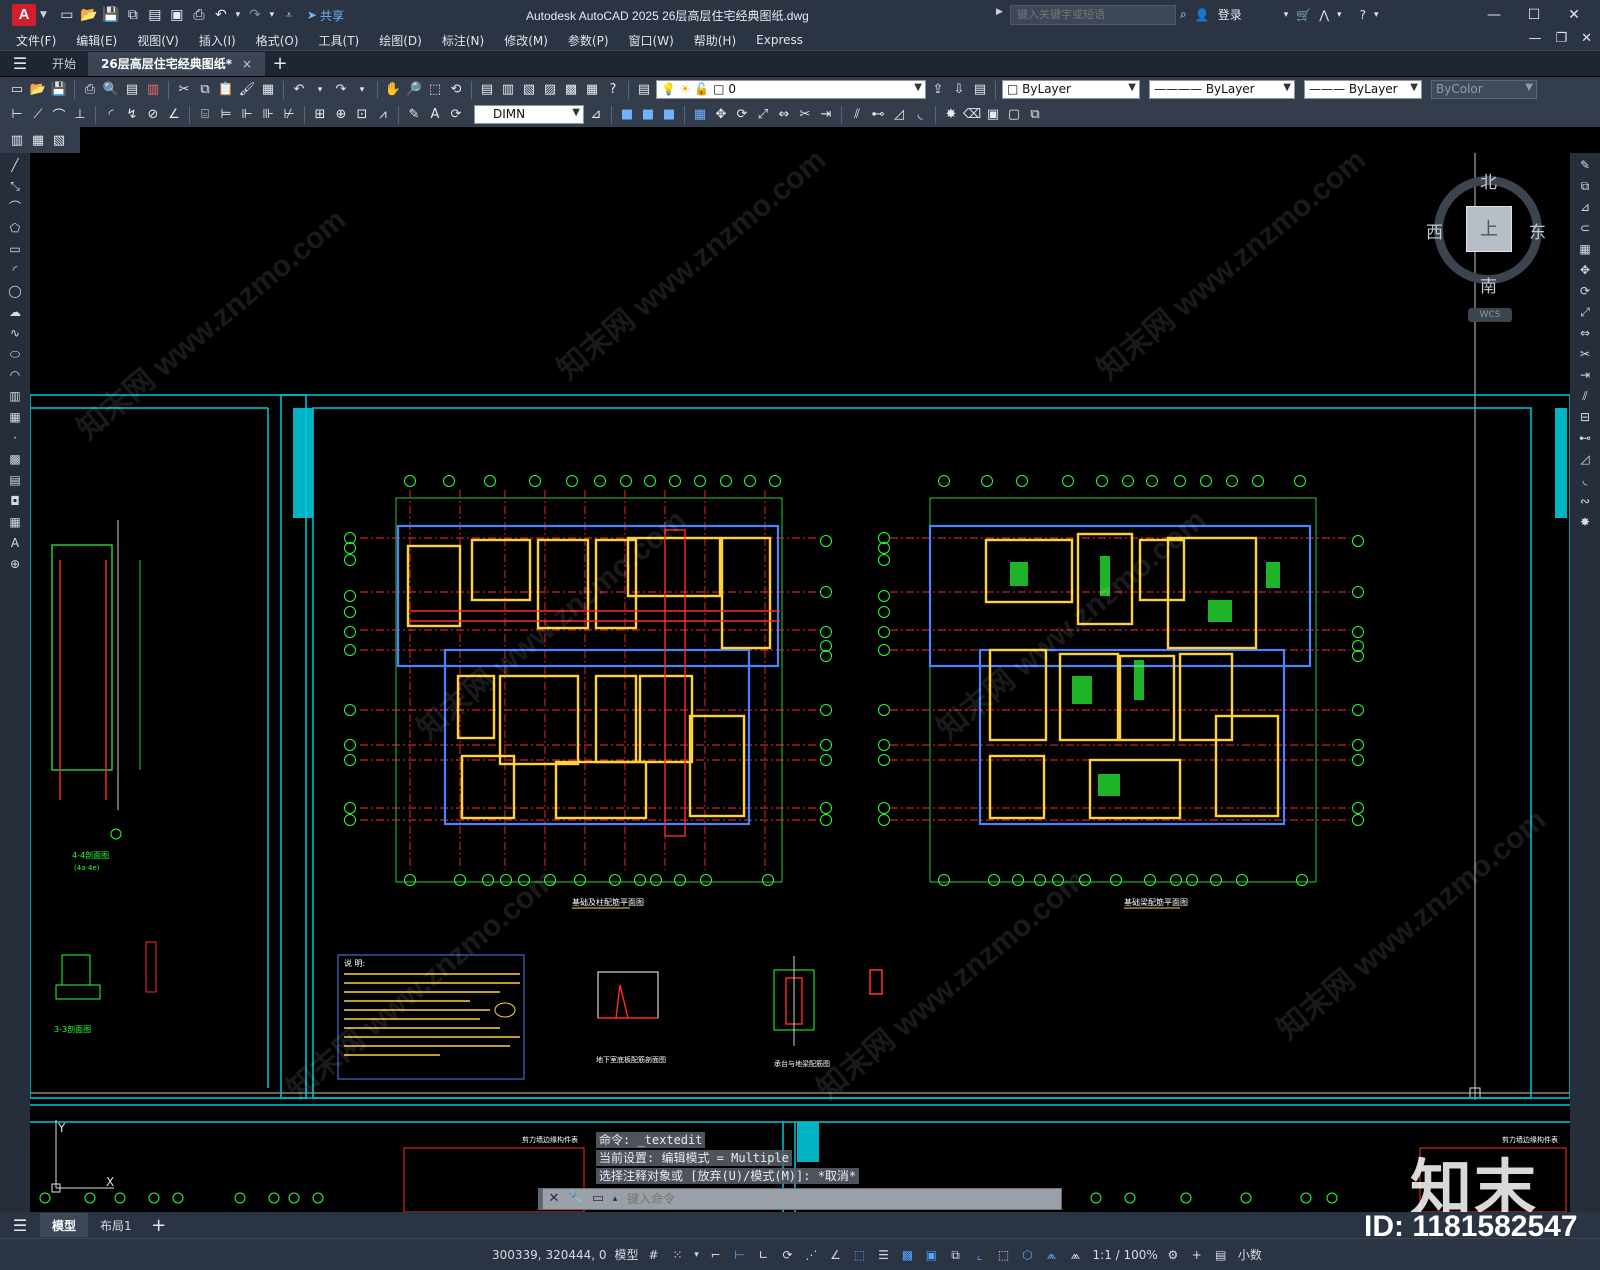  What do you see at coordinates (268, 90) in the screenshot?
I see `blockeditor-icon: ▦` at bounding box center [268, 90].